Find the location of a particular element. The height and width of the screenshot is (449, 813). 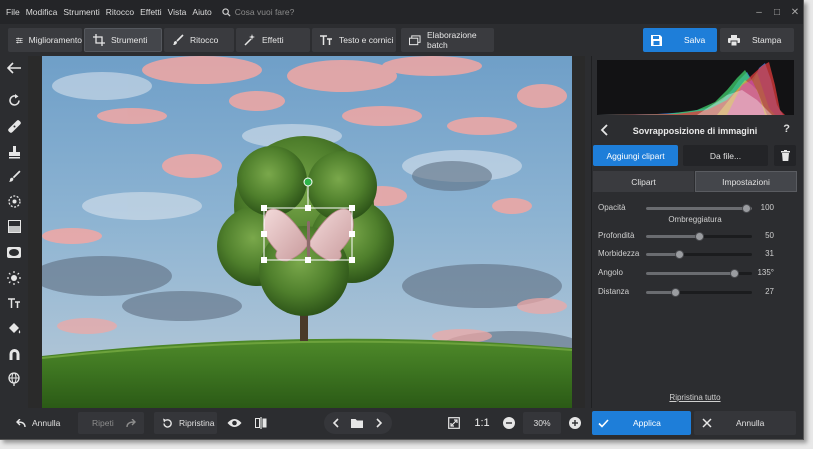

folder-icon is located at coordinates (357, 423).